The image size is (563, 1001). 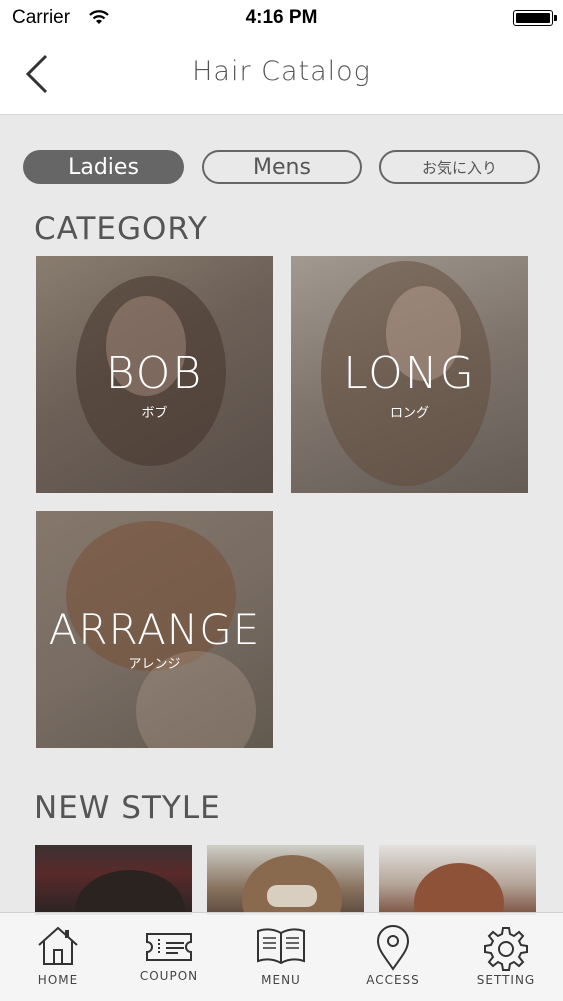 I want to click on tab-menu: MENU, so click(x=281, y=957).